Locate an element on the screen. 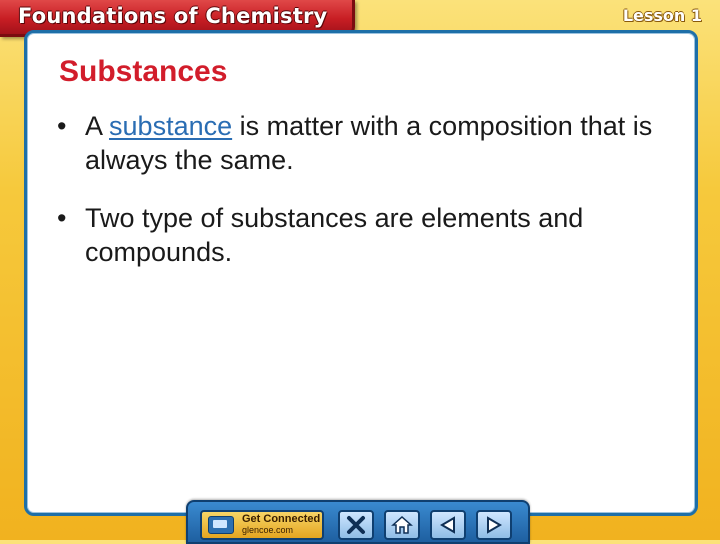  close-button is located at coordinates (356, 525).